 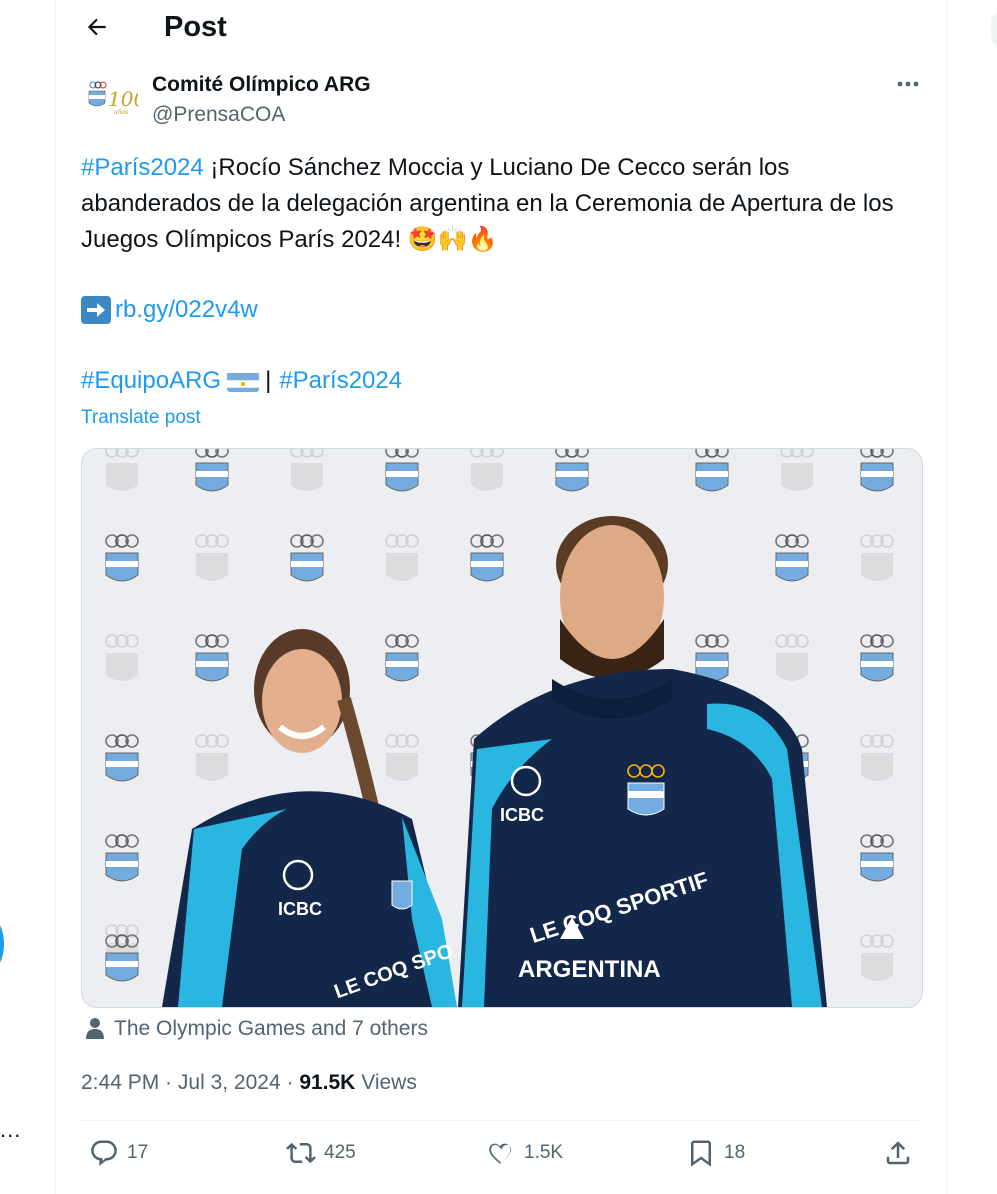 I want to click on bookmark-button: 18, so click(x=715, y=1153).